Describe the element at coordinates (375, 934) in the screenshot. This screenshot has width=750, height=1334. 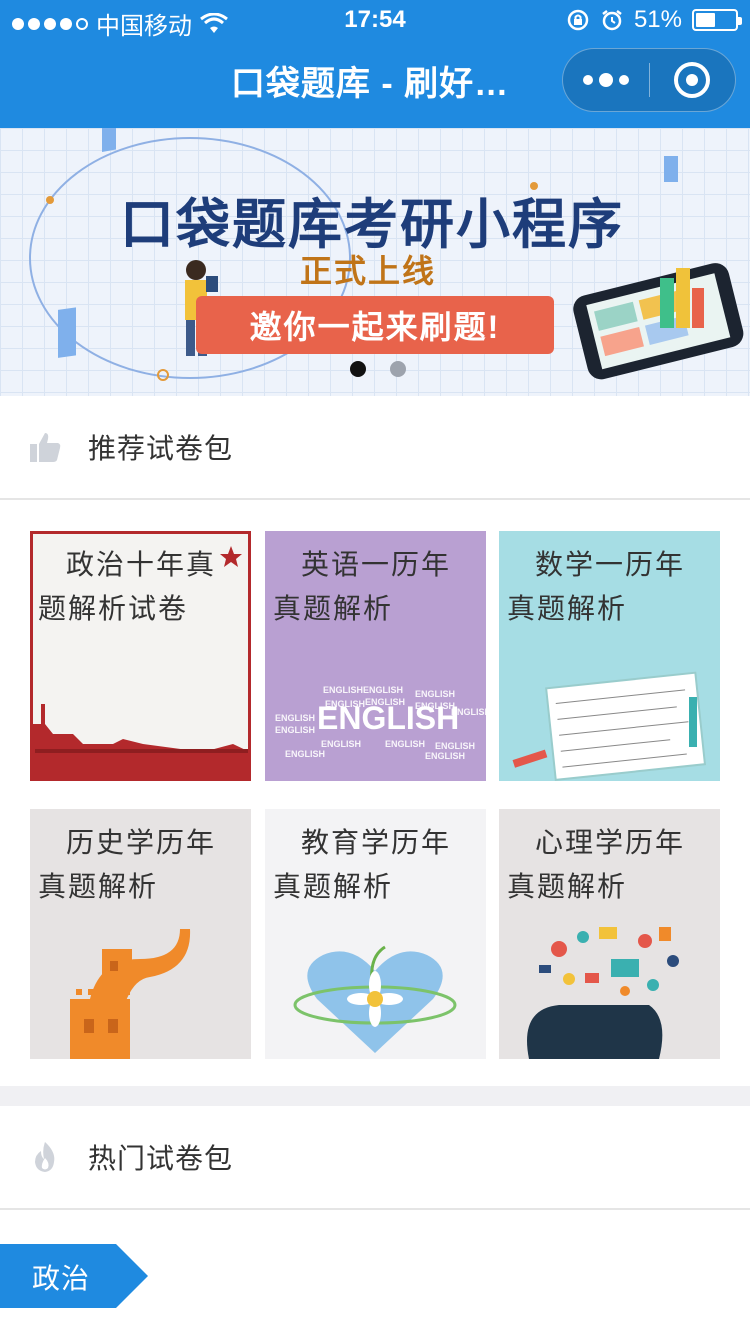
I see `paper-card-education: 教育学历年真题解析` at that location.